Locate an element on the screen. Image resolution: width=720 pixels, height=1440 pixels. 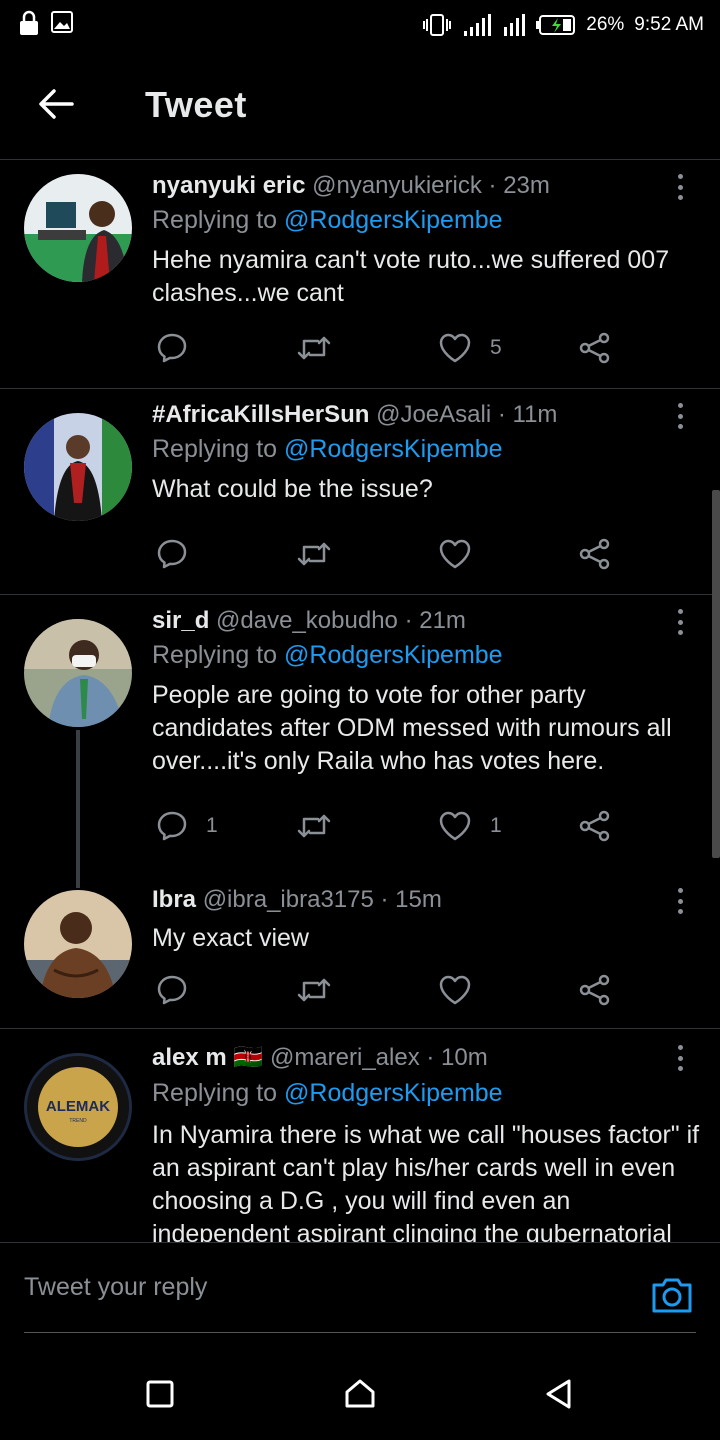
avatar-logo-subtext: TREND is located at coordinates (78, 1121).